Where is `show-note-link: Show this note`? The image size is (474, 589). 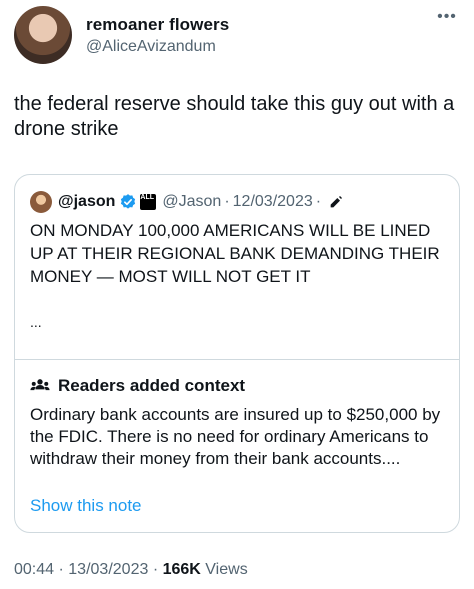 show-note-link: Show this note is located at coordinates (86, 506).